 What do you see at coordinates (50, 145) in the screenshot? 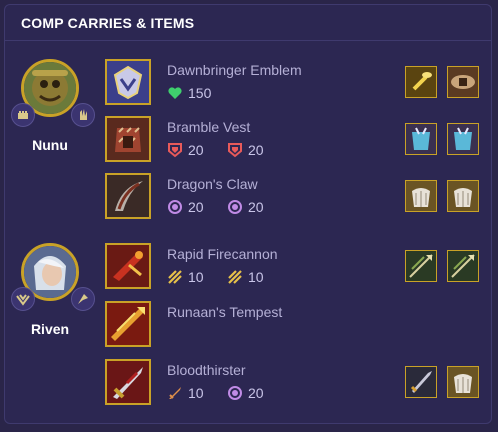
I see `champion-name: Nunu` at bounding box center [50, 145].